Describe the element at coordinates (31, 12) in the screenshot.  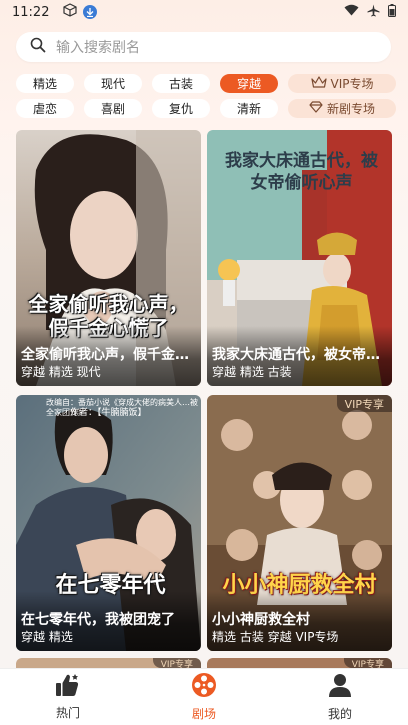
I see `status-time: 11:22` at that location.